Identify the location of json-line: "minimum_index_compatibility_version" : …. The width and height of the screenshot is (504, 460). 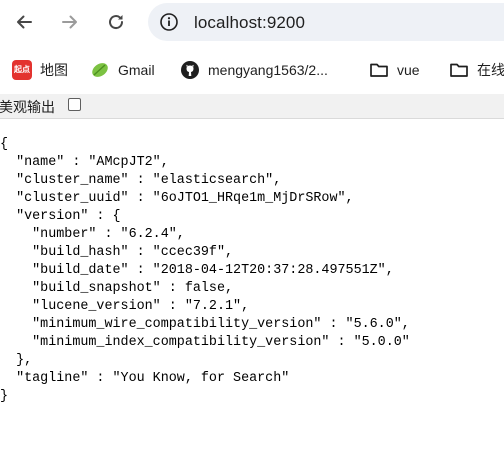
(205, 342).